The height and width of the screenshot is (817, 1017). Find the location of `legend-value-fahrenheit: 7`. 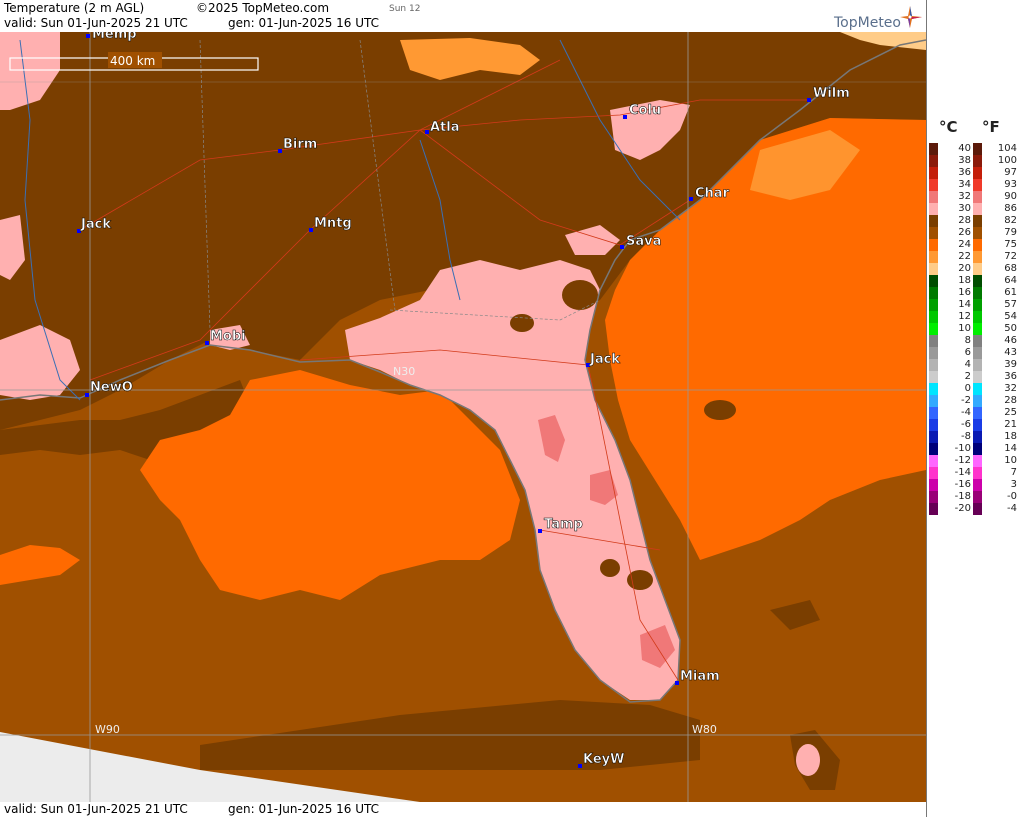

legend-value-fahrenheit: 7 is located at coordinates (1013, 472).